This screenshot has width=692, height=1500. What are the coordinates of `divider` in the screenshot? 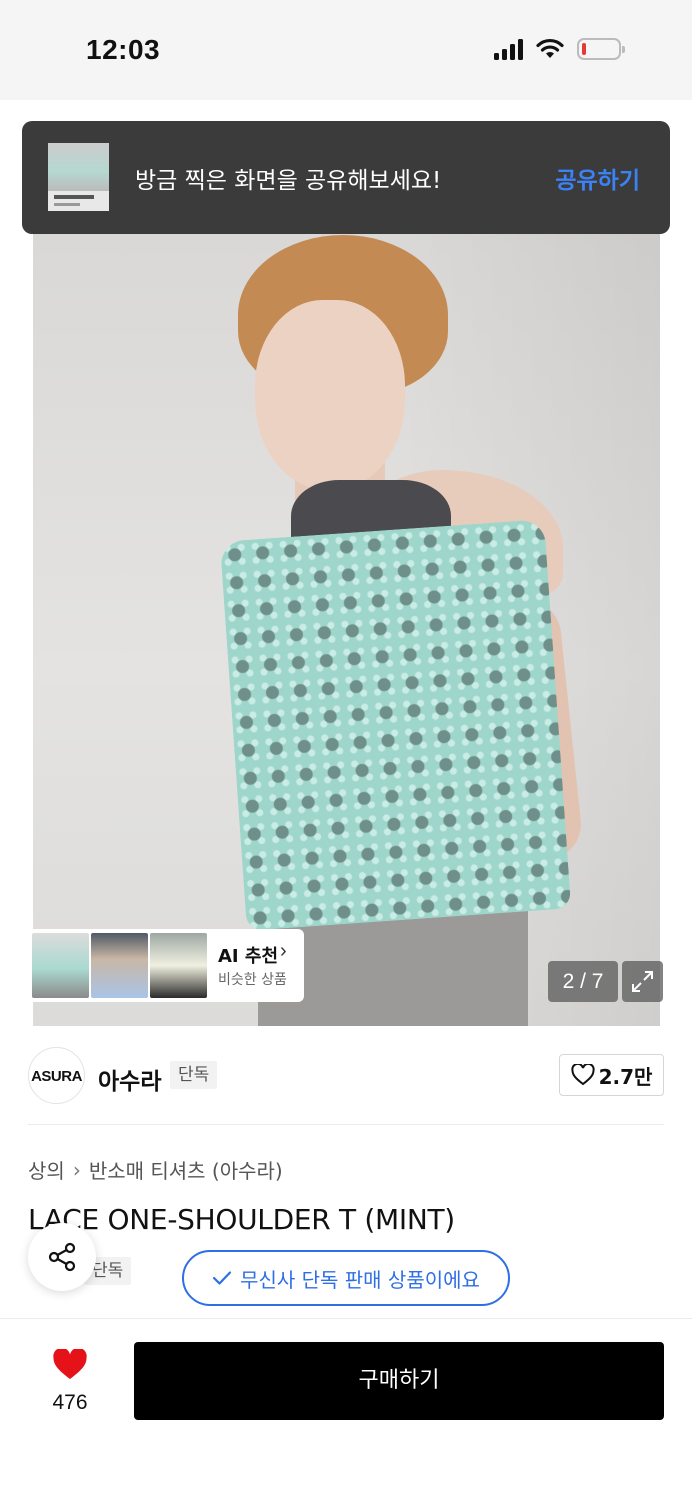 It's located at (346, 1124).